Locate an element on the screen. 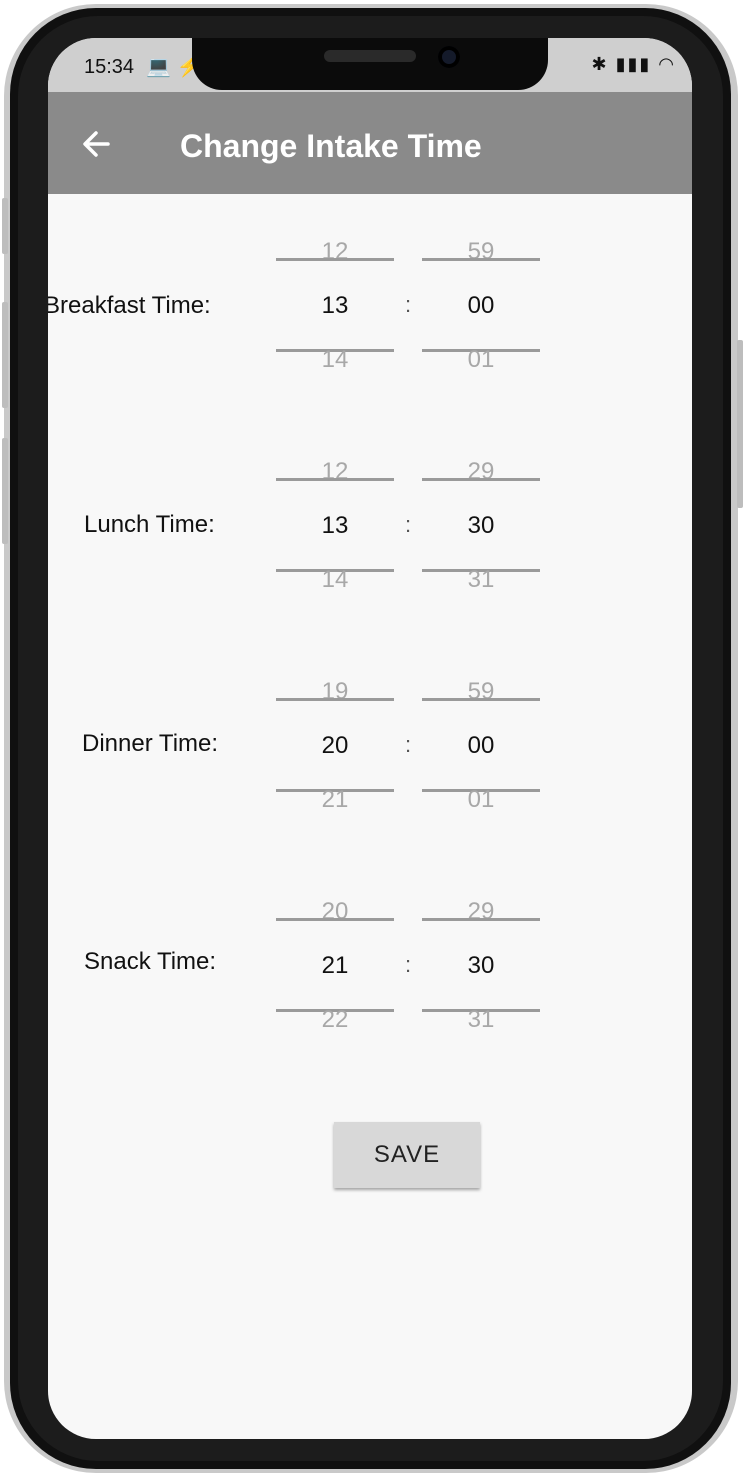  picker-next-value: 22 is located at coordinates (335, 1020).